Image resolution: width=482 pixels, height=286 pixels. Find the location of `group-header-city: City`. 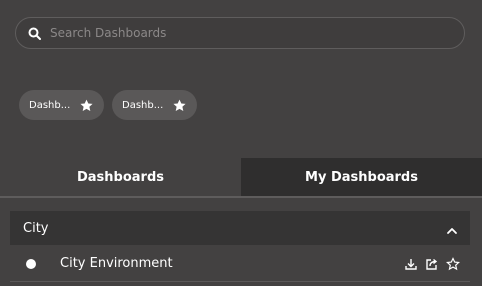

group-header-city: City is located at coordinates (240, 228).